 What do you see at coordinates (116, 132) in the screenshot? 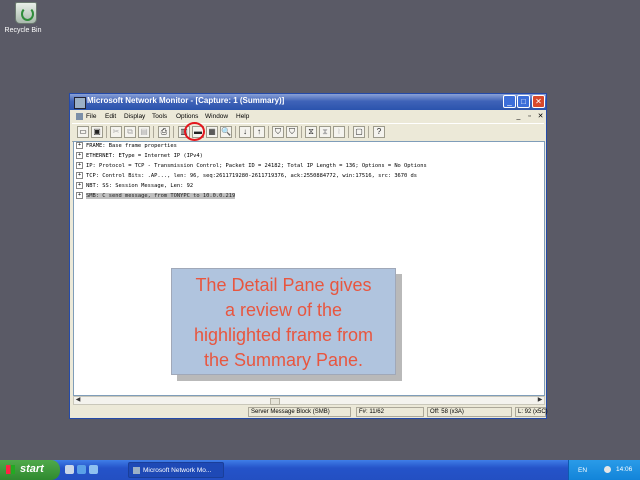
I see `cut-icon: ✂` at bounding box center [116, 132].